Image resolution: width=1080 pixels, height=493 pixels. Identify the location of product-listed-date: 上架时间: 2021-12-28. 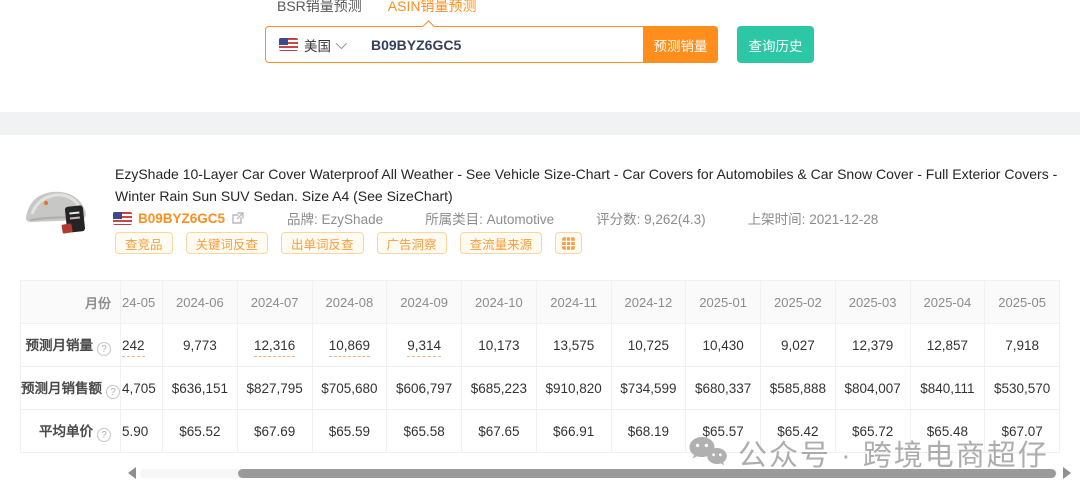
(813, 219).